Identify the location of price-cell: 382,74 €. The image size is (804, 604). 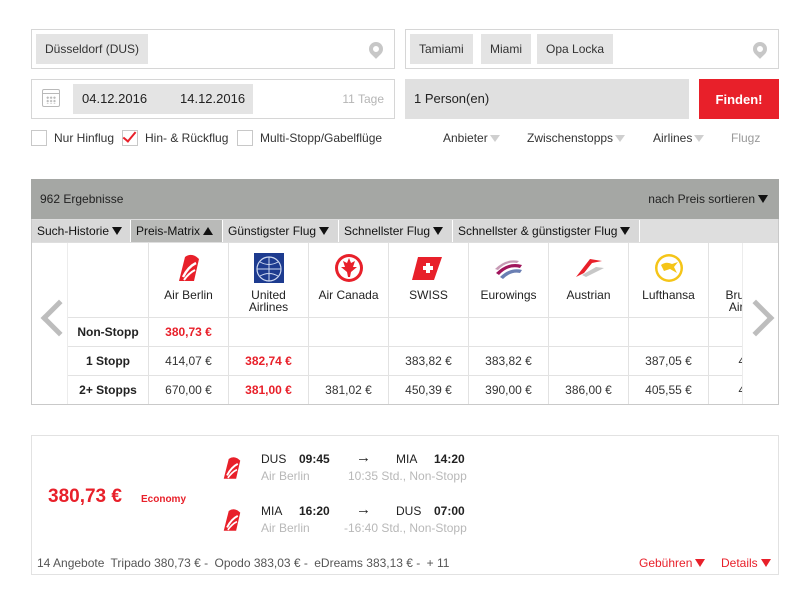
(269, 361).